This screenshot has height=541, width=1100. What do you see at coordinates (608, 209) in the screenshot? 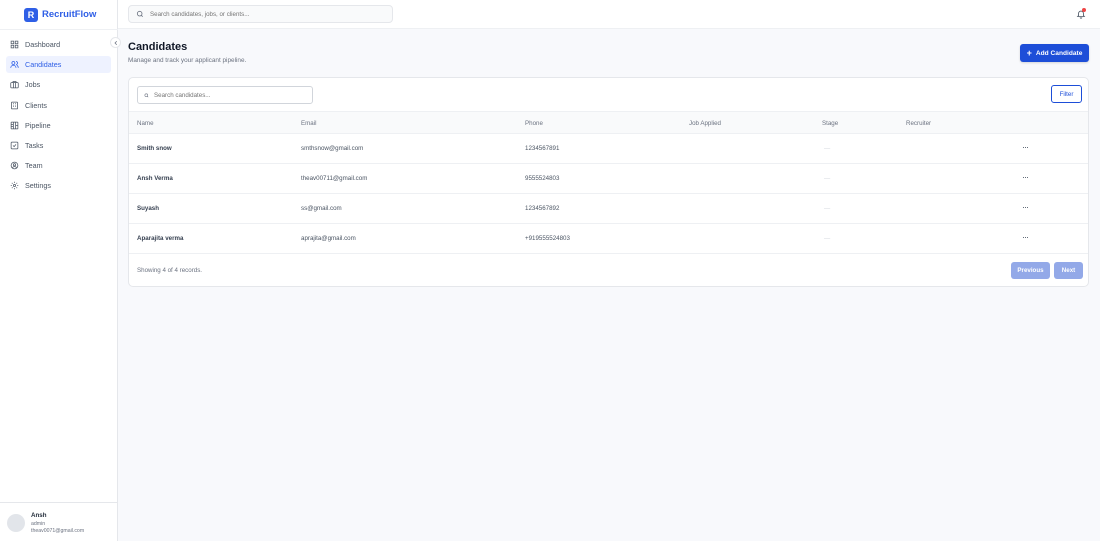
I see `table-row: Suyash ss@gmail.com 1234567892 — ···` at bounding box center [608, 209].